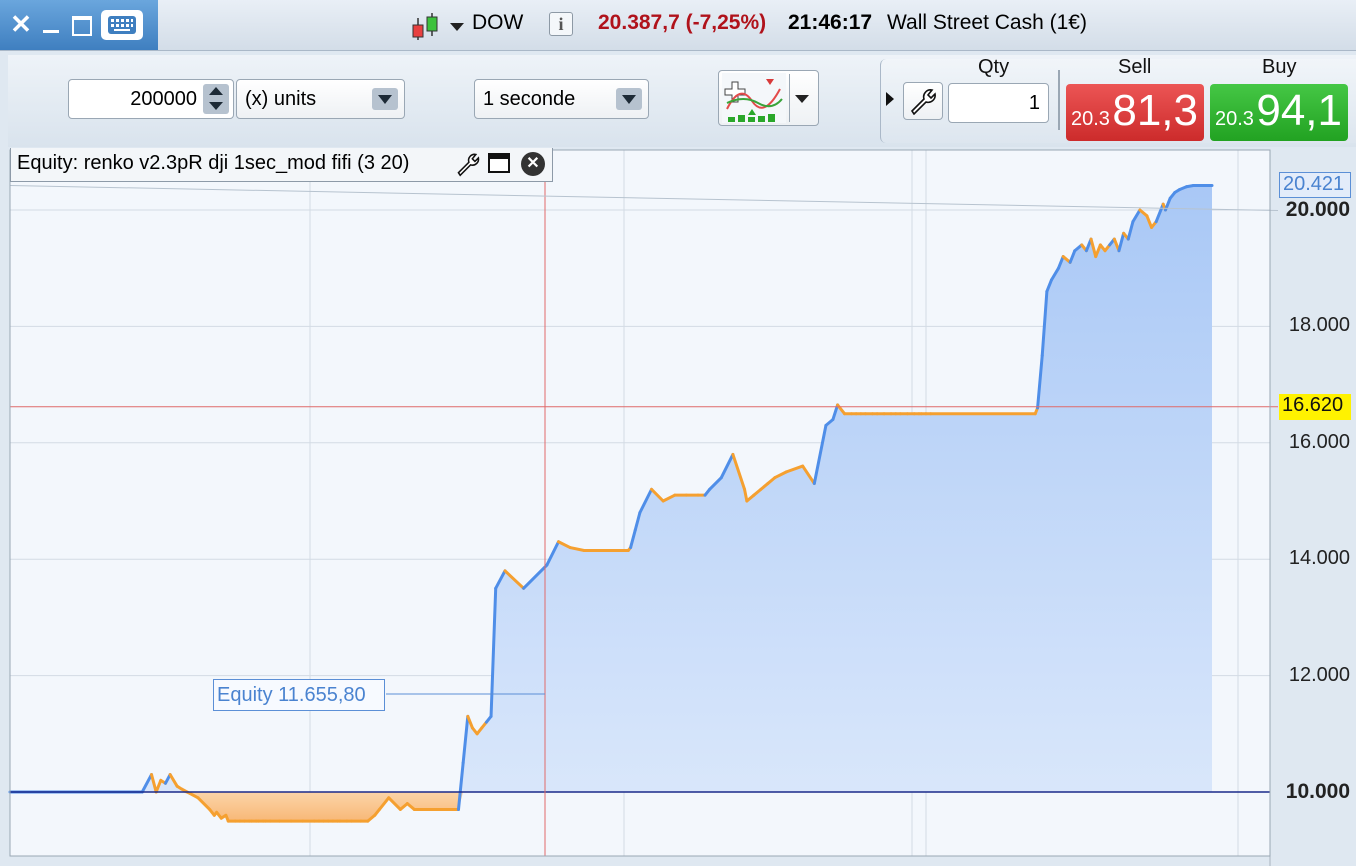  Describe the element at coordinates (82, 24) in the screenshot. I see `maximize-icon` at that location.